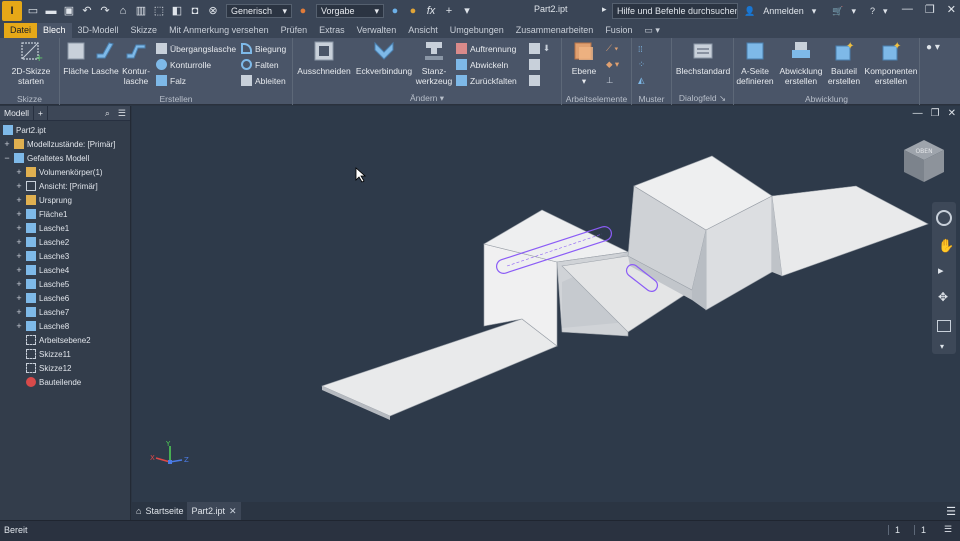  What do you see at coordinates (122, 113) in the screenshot?
I see `menu-icon: ☰` at bounding box center [122, 113].